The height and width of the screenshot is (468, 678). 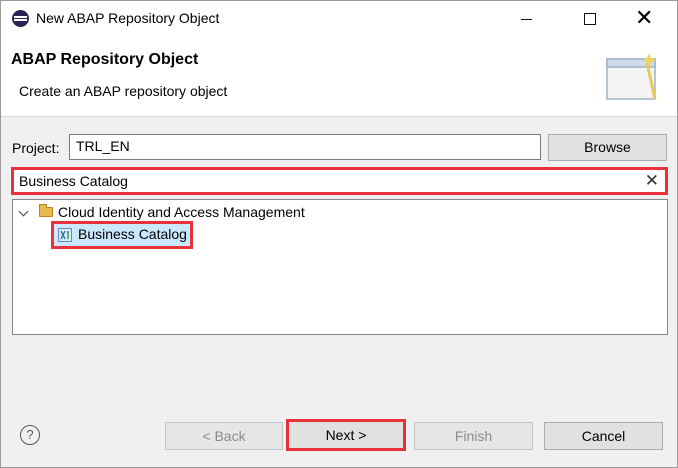 I want to click on minimize-button, so click(x=526, y=19).